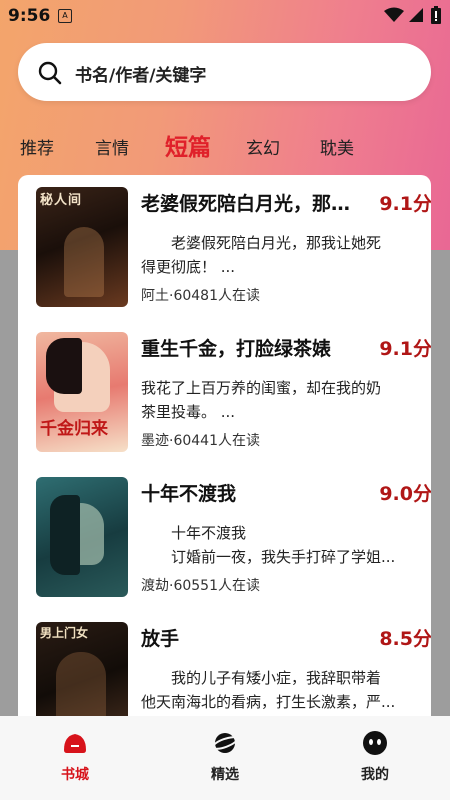 The width and height of the screenshot is (450, 800). What do you see at coordinates (75, 743) in the screenshot?
I see `bookstore-icon` at bounding box center [75, 743].